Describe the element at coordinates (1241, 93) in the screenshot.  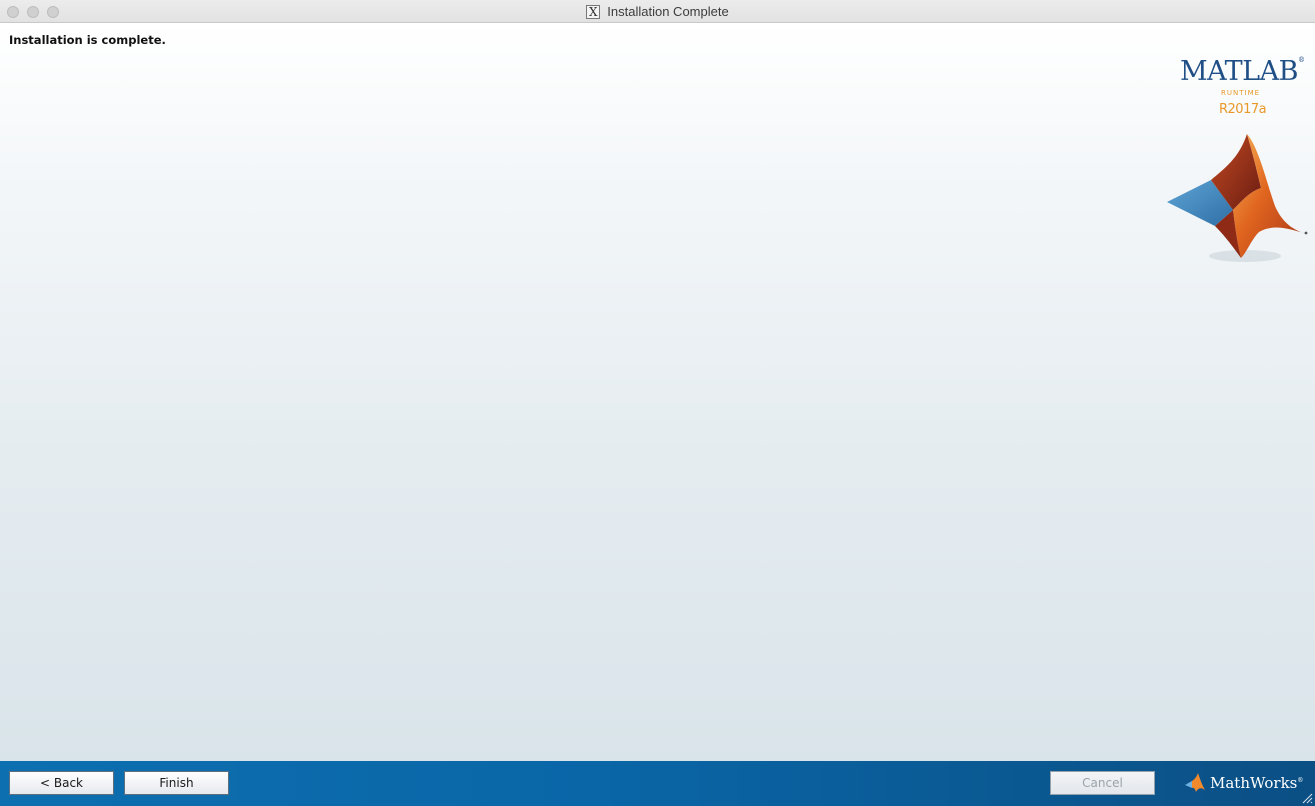
I see `runtime-label: RUNTIME` at that location.